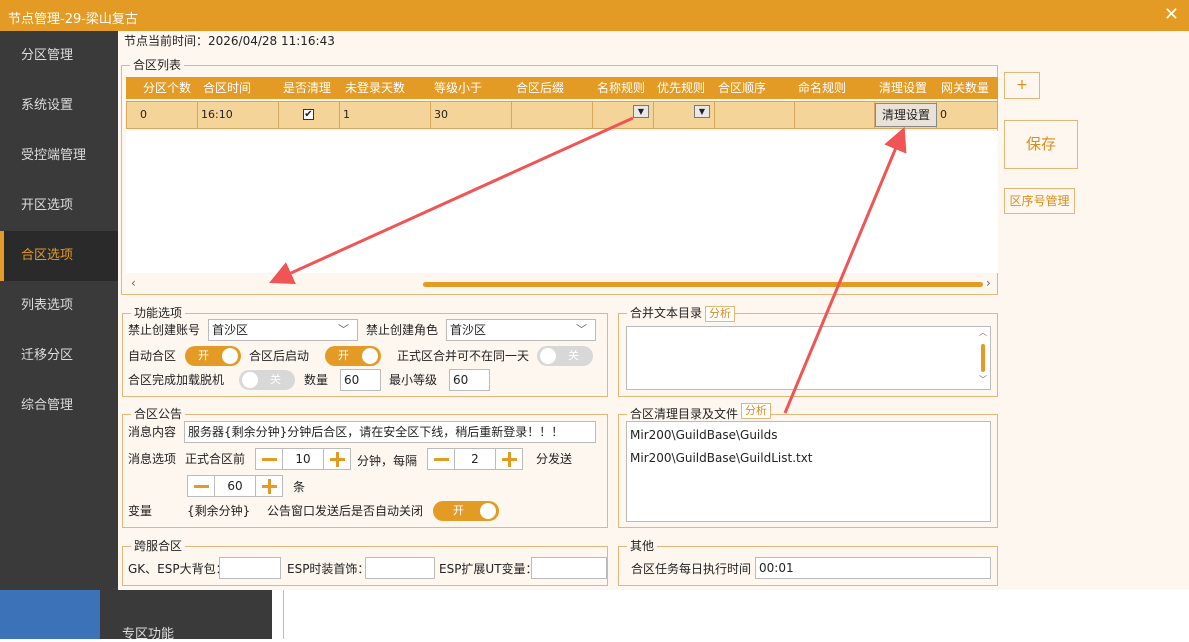 This screenshot has height=642, width=1189. Describe the element at coordinates (400, 568) in the screenshot. I see `fashion-input` at that location.